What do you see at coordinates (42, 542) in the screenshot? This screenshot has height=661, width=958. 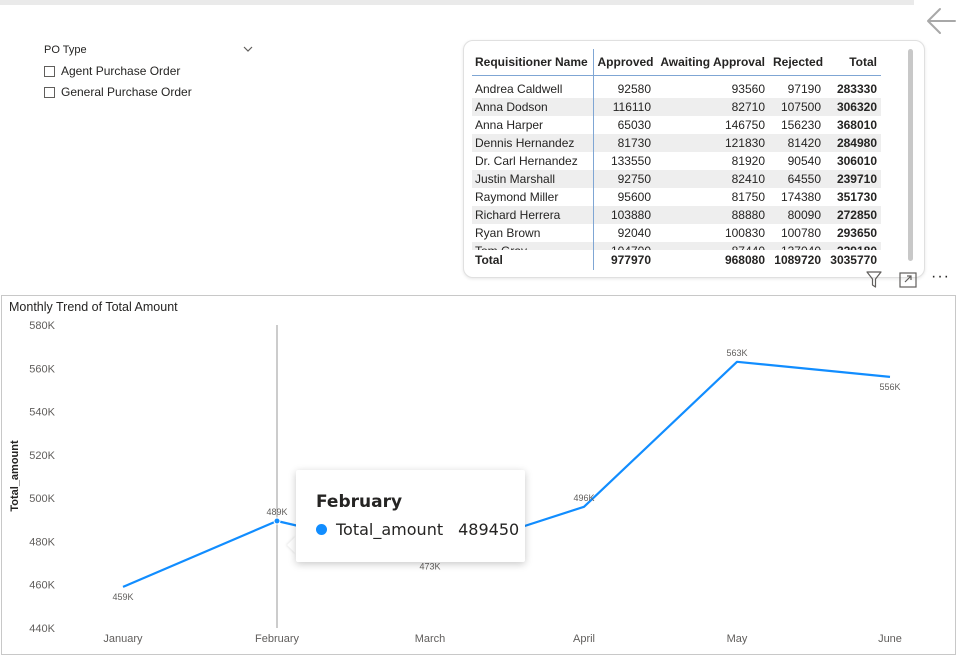 I see `y-tick-label: 480K` at bounding box center [42, 542].